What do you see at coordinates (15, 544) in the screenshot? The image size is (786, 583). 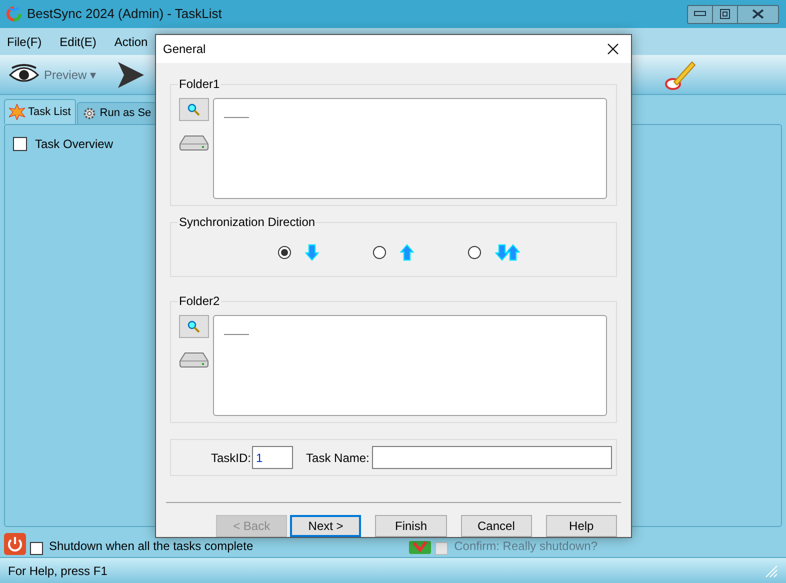 I see `power-icon` at bounding box center [15, 544].